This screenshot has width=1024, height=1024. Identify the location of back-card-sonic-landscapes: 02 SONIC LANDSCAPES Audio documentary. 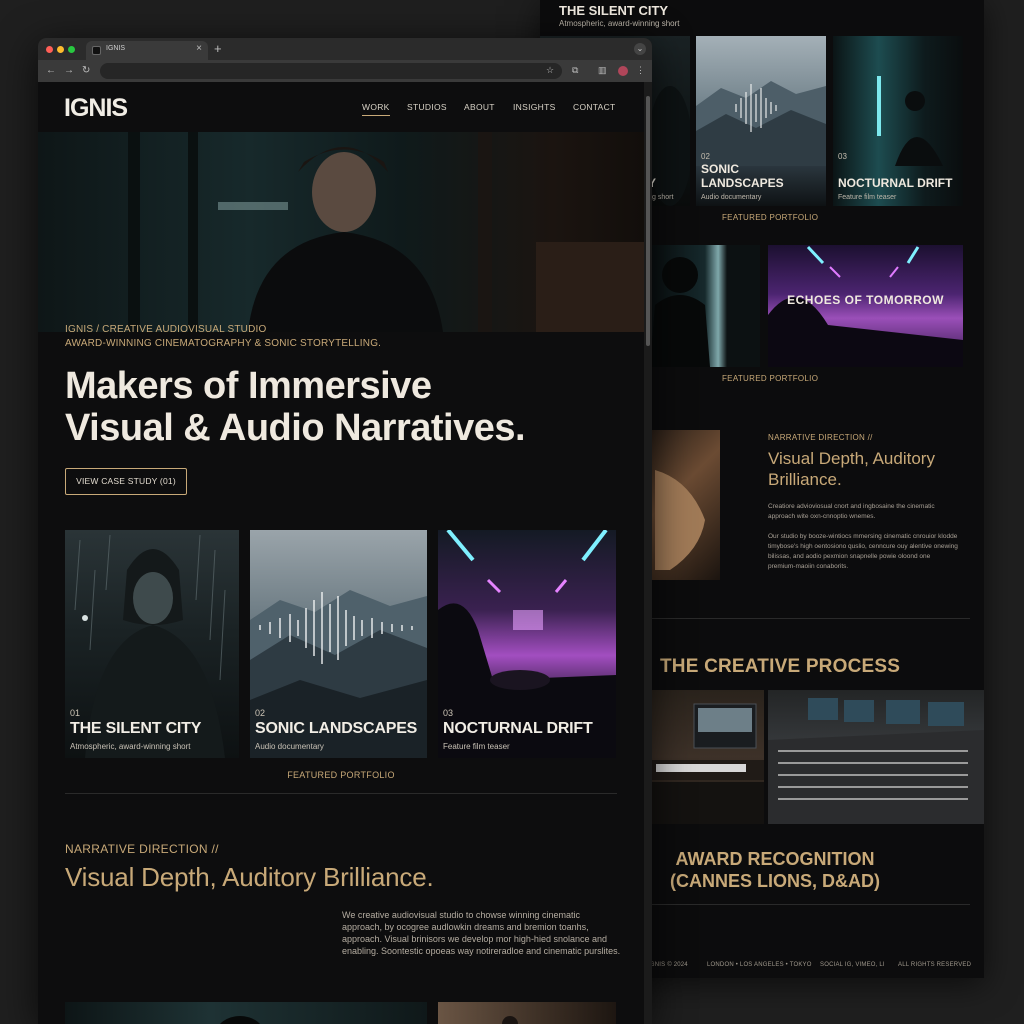
(761, 121).